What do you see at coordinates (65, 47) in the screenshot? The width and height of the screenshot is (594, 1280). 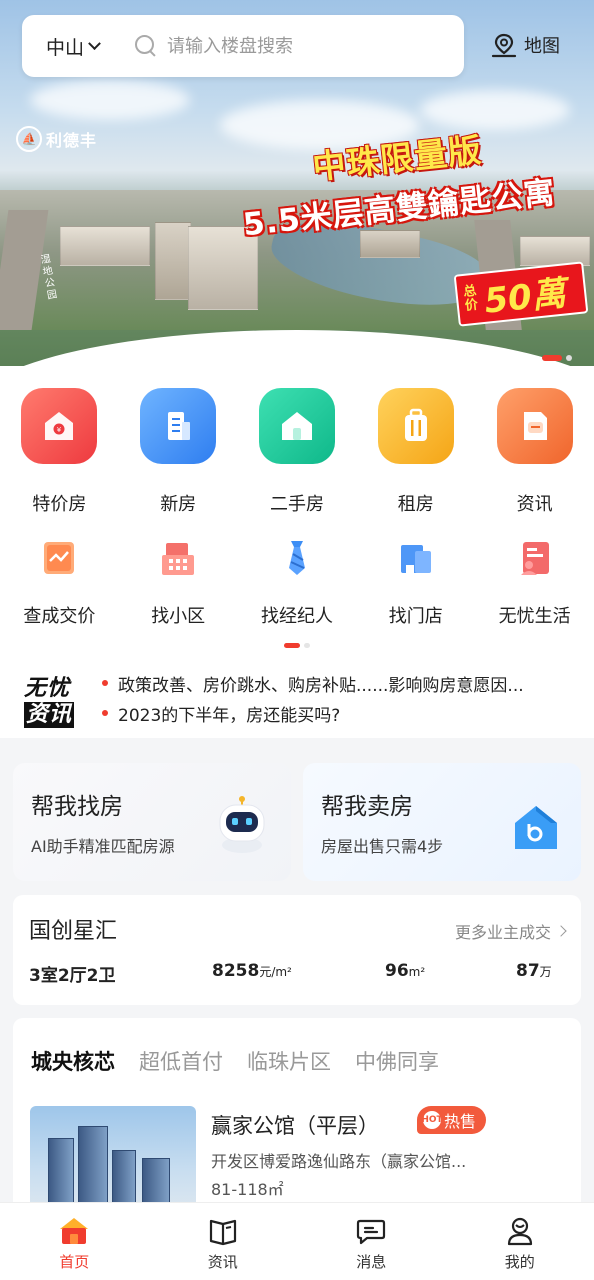 I see `city-label: 中山` at bounding box center [65, 47].